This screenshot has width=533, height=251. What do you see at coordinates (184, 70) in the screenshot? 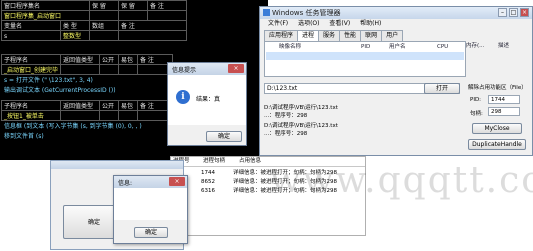
I see `dialog-title: 信息提示` at bounding box center [184, 70].